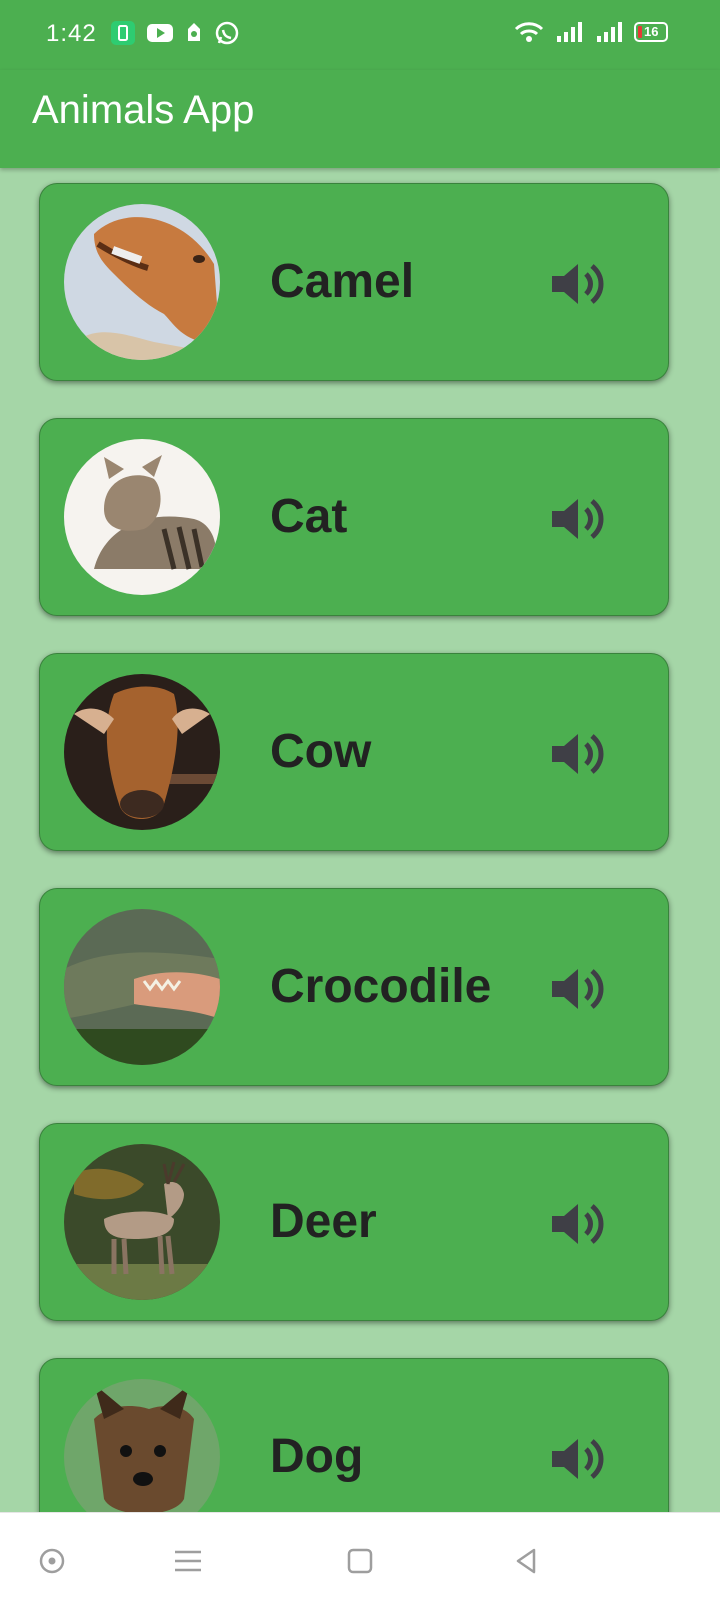 Image resolution: width=720 pixels, height=1601 pixels. I want to click on animal-name: Crocodile, so click(381, 986).